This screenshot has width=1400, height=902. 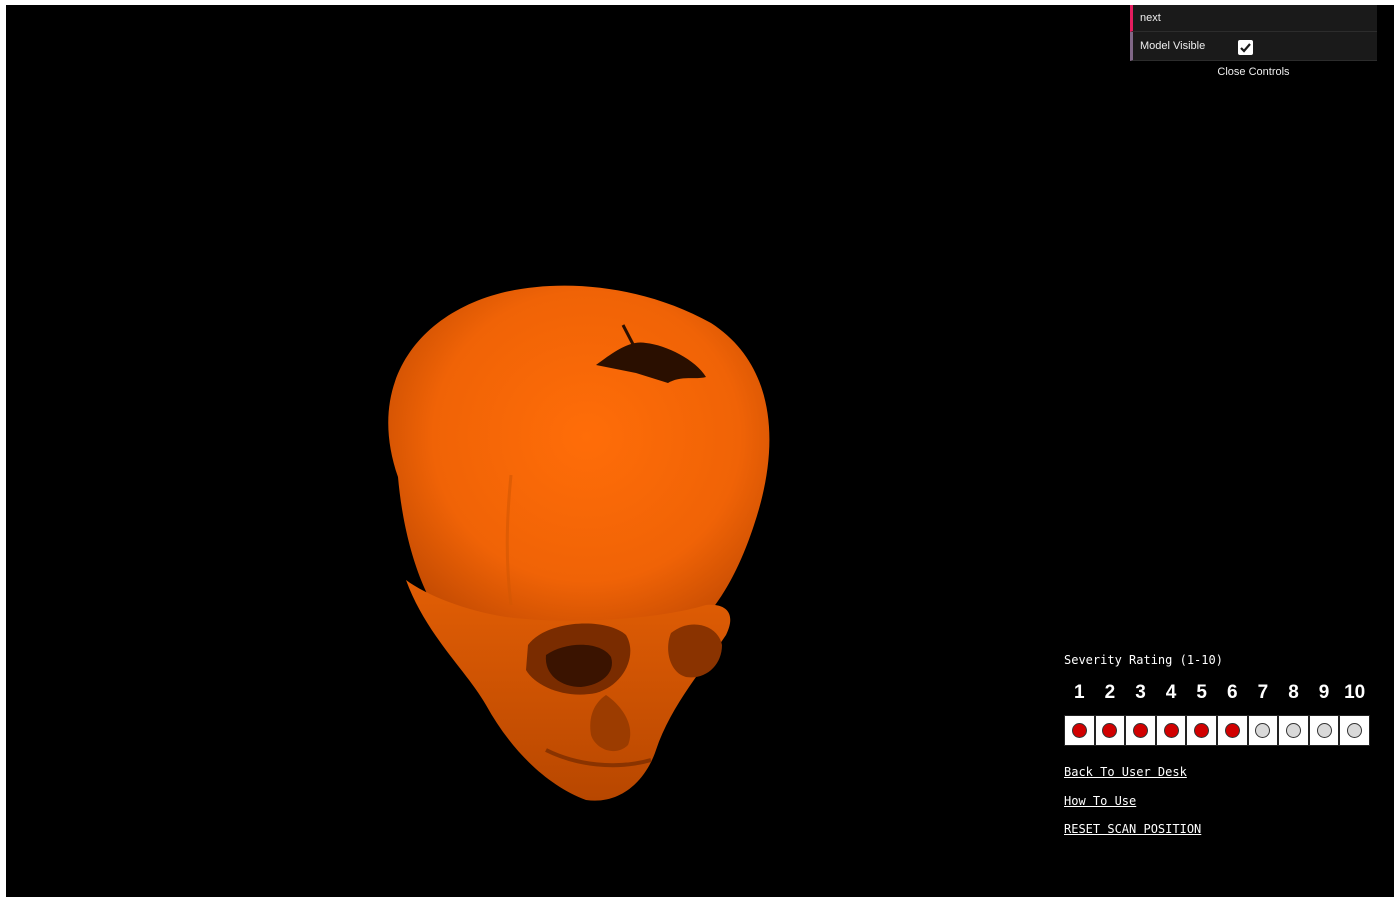 What do you see at coordinates (1150, 18) in the screenshot?
I see `next-button-label: next` at bounding box center [1150, 18].